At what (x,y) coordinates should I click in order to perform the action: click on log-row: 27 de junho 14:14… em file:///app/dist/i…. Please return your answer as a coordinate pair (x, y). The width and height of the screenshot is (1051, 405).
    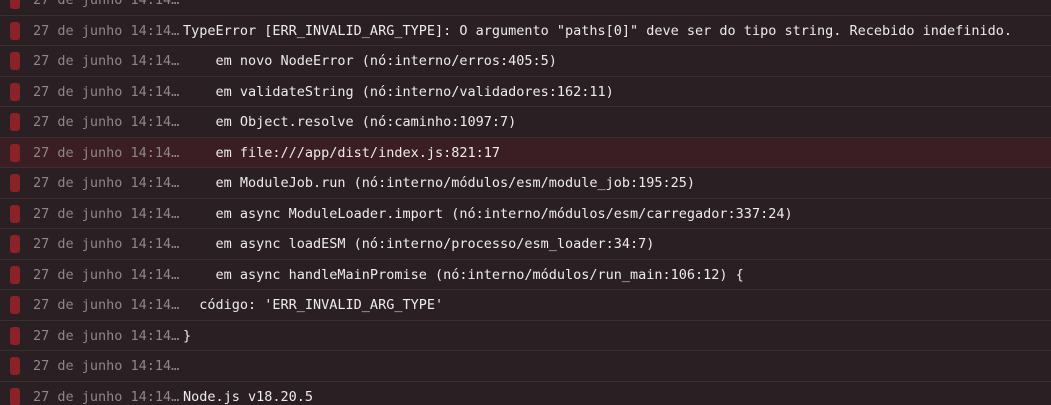
    Looking at the image, I should click on (525, 152).